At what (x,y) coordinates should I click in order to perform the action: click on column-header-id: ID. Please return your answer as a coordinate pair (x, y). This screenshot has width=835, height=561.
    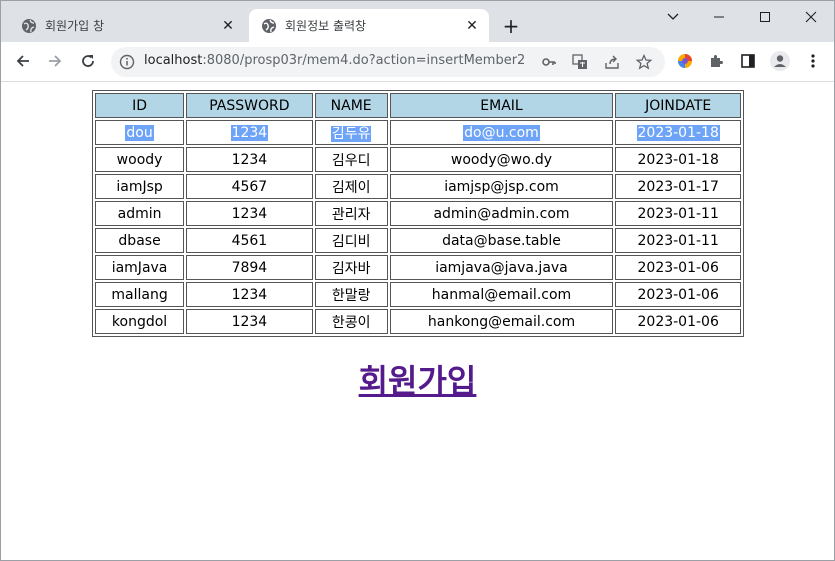
    Looking at the image, I should click on (140, 105).